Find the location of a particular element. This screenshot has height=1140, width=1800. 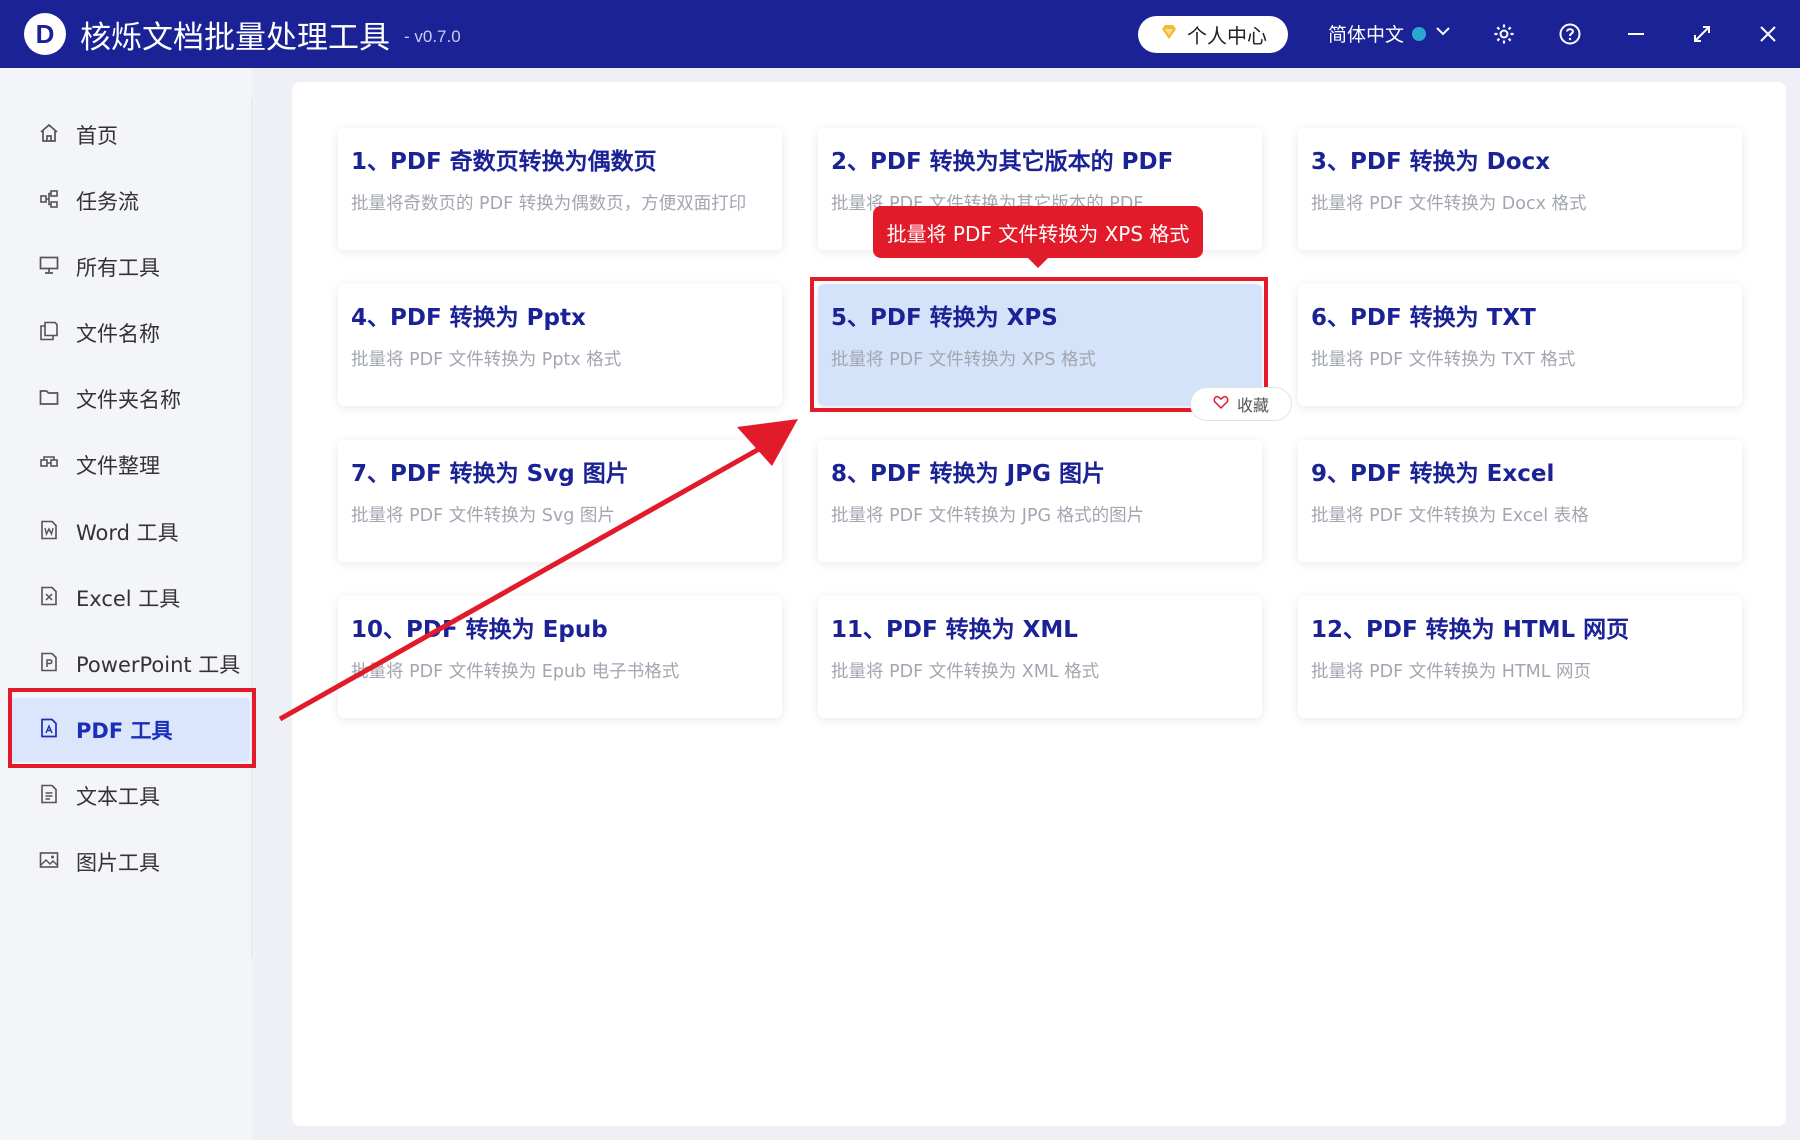

tool-card-desc: 批量将 PDF 文件转换为 Docx 格式 is located at coordinates (1449, 204).